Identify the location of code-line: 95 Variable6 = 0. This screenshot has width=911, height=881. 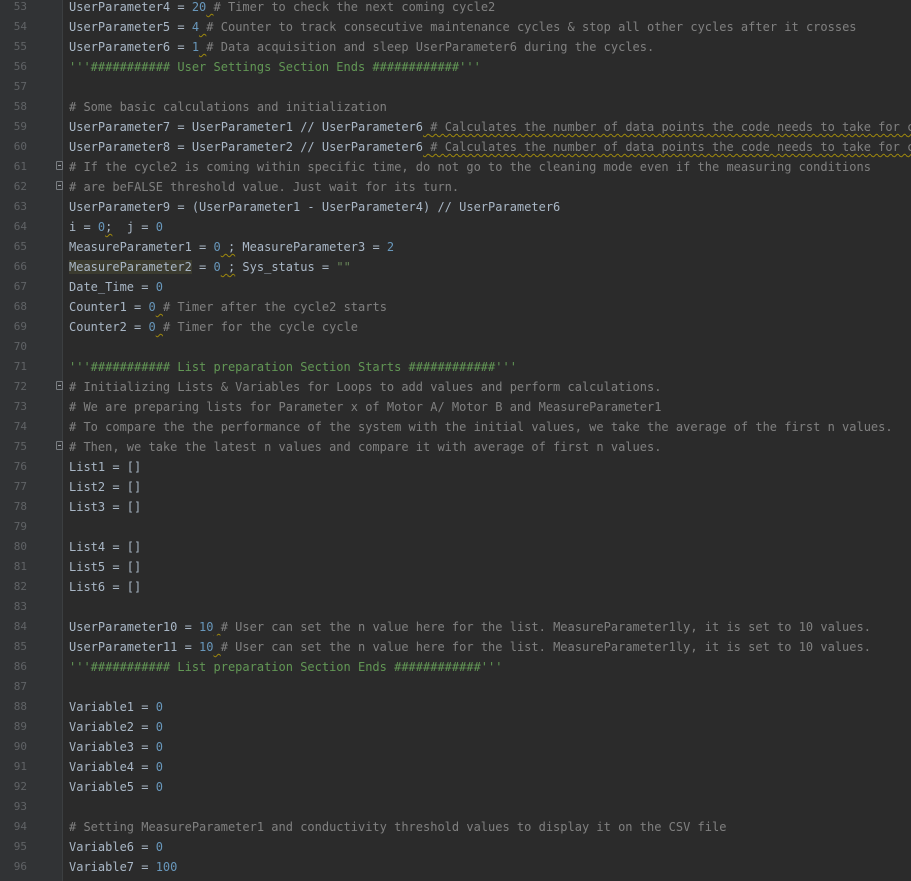
(455, 847).